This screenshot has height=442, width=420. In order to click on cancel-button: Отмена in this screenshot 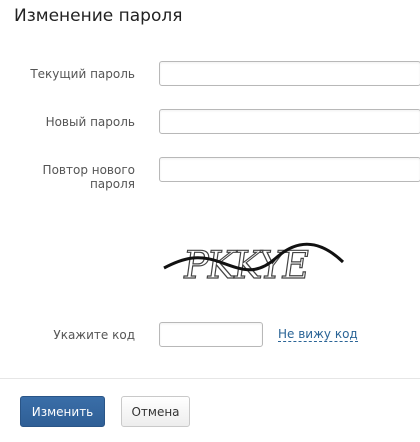, I will do `click(155, 411)`.